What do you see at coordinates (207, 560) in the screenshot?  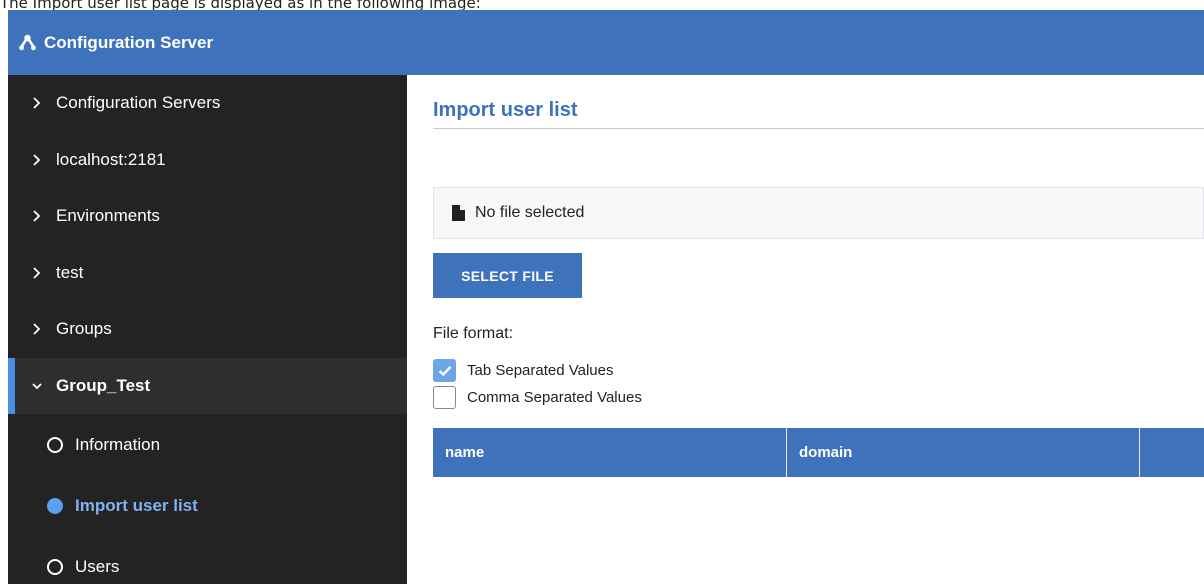 I see `sidebar-subitem-users: Users` at bounding box center [207, 560].